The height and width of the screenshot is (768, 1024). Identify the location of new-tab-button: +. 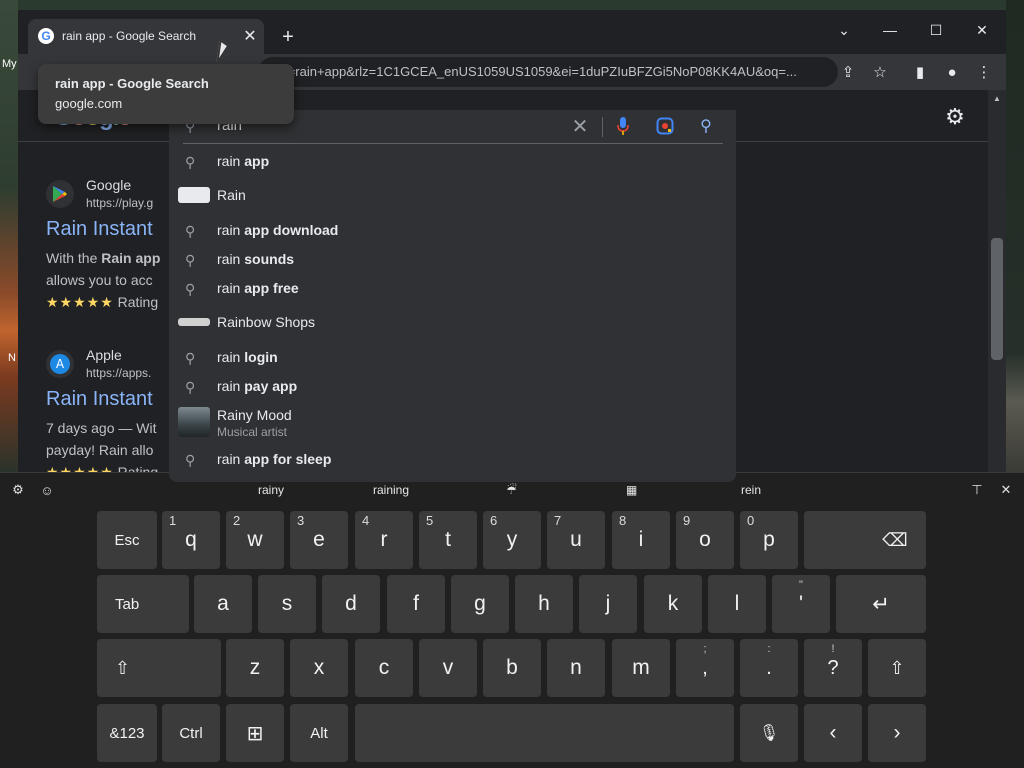
(288, 37).